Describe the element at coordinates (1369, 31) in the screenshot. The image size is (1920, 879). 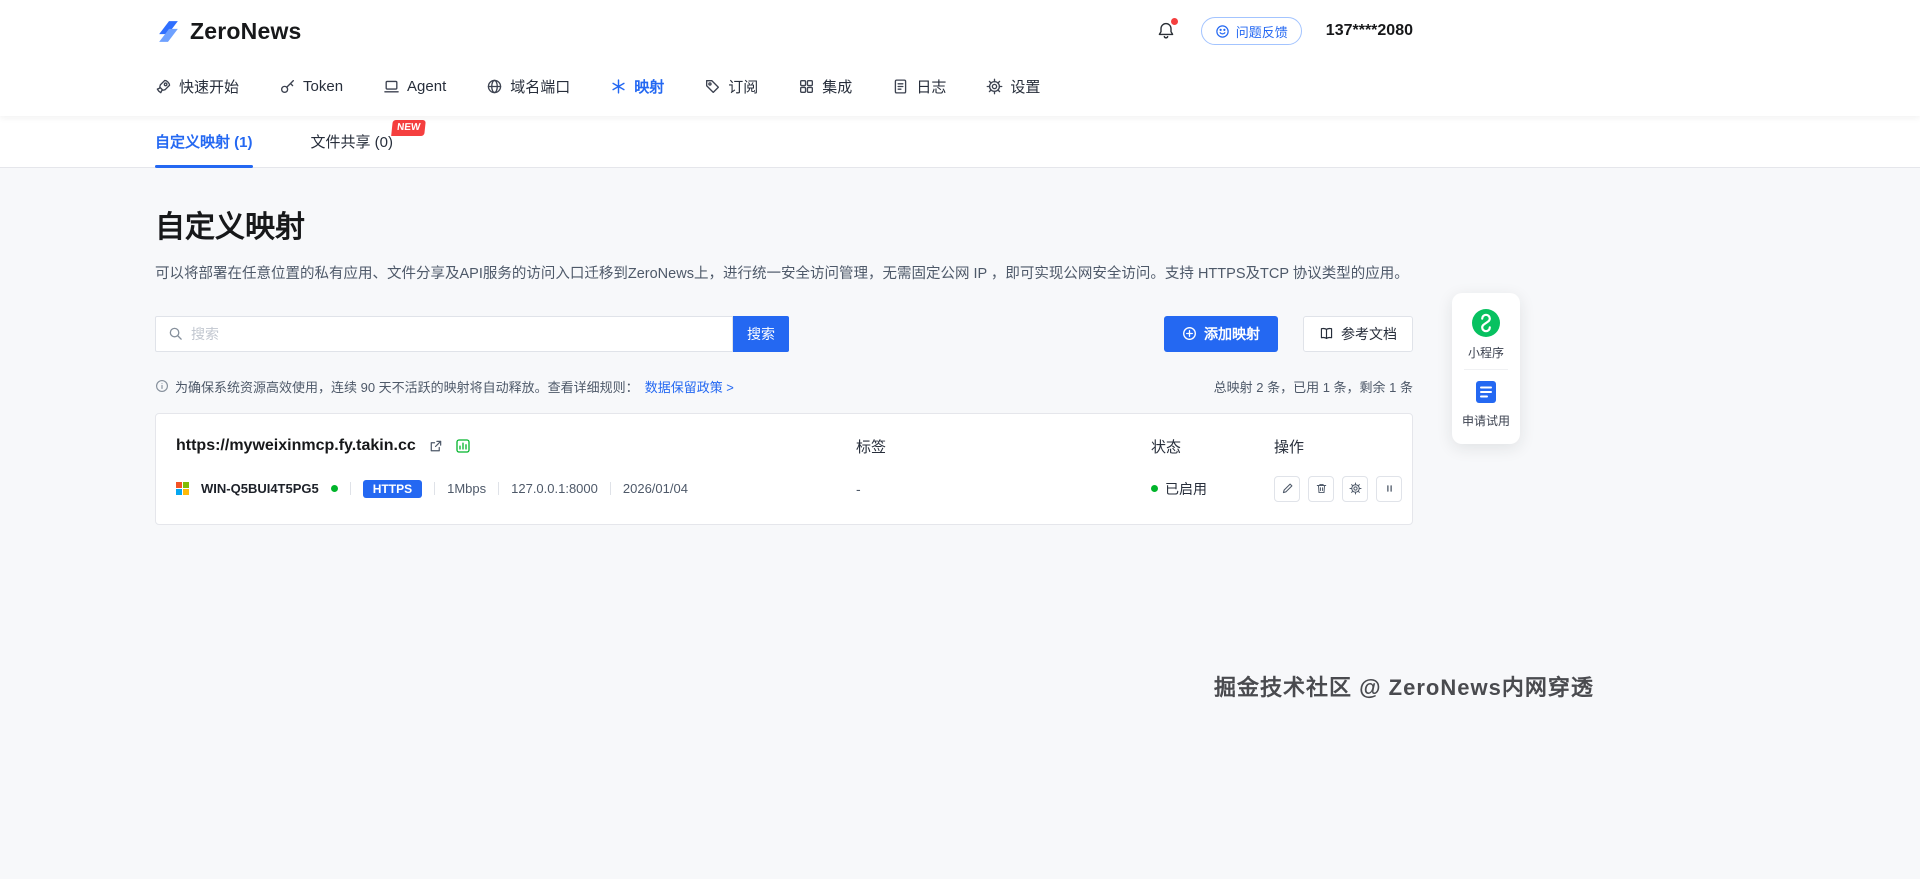
I see `account-phone: 137****2080` at that location.